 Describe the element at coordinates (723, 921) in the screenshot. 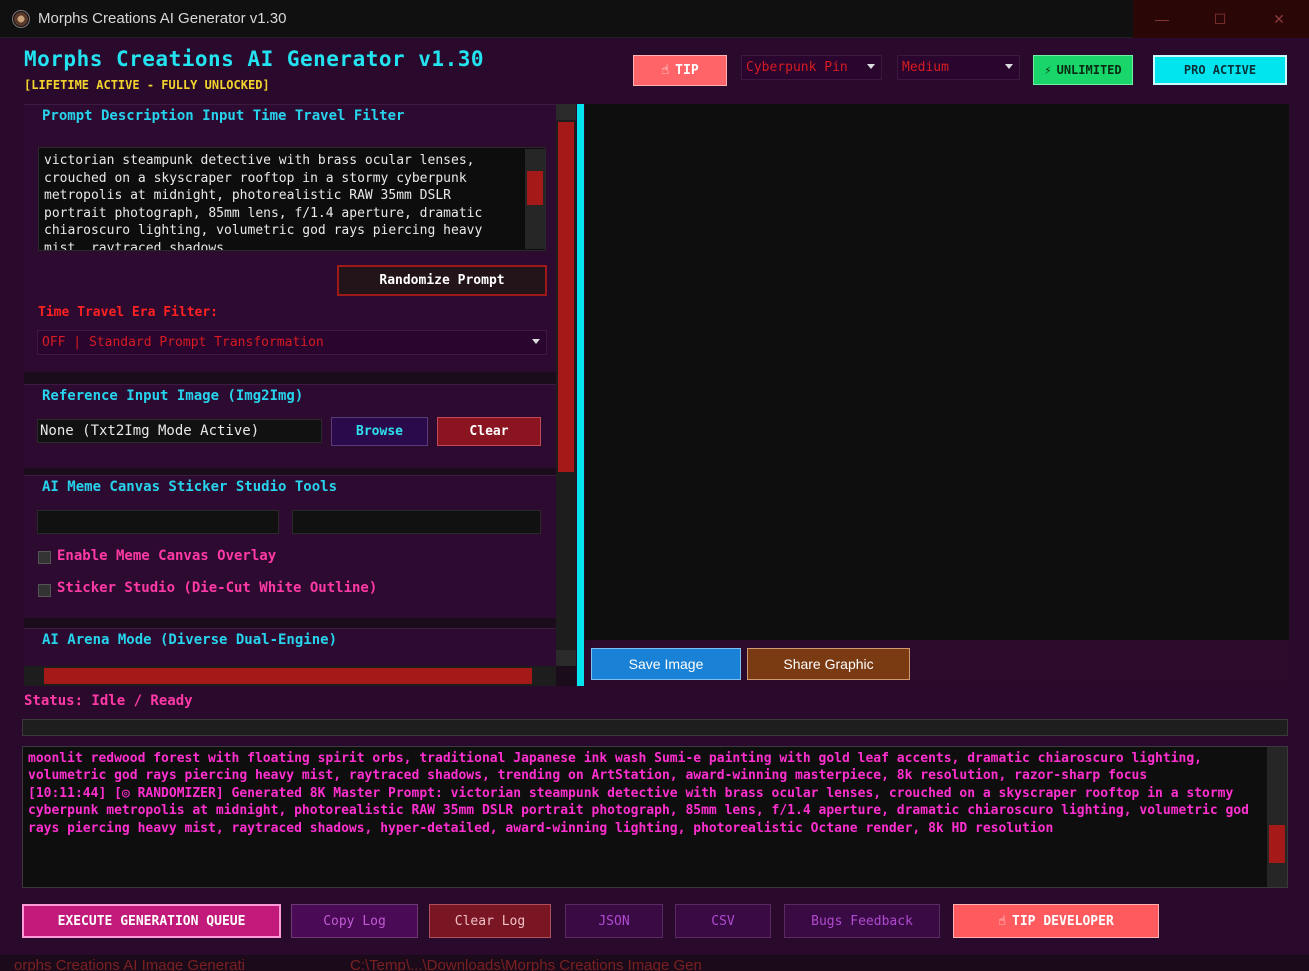

I see `export-csv-button: CSV` at that location.